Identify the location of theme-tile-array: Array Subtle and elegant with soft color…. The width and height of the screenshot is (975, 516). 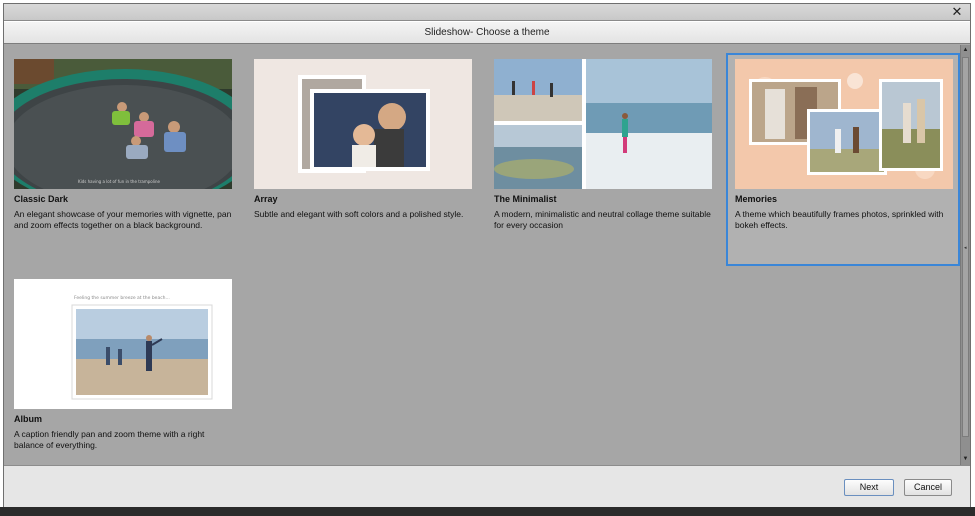
(362, 160).